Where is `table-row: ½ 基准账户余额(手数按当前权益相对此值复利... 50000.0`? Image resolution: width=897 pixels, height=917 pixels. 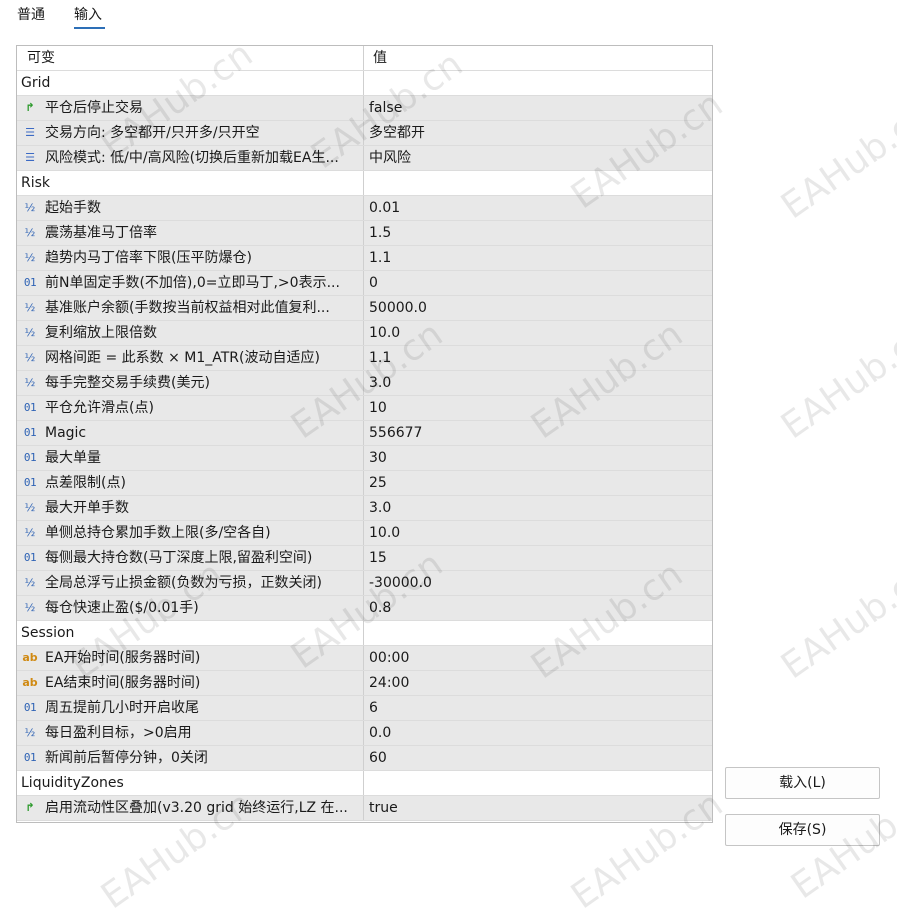
table-row: ½ 基准账户余额(手数按当前权益相对此值复利... 50000.0 is located at coordinates (364, 308).